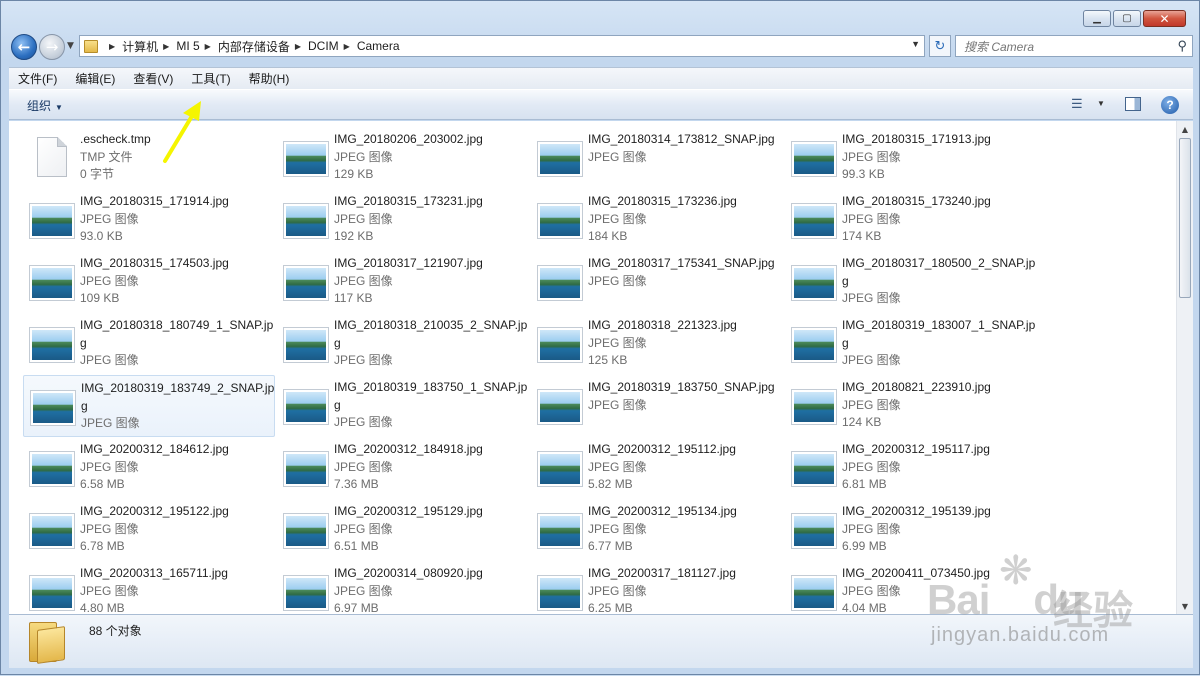 This screenshot has width=1200, height=676. Describe the element at coordinates (1064, 47) in the screenshot. I see `search-input` at that location.